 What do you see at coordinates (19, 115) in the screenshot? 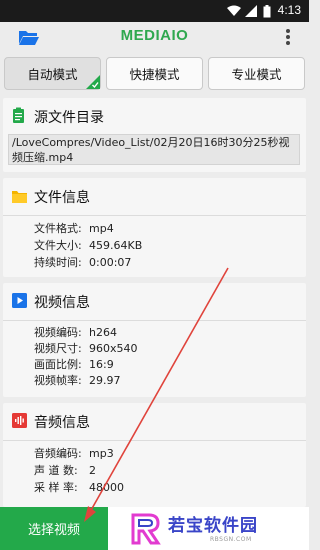
I see `clipboard-icon` at bounding box center [19, 115].